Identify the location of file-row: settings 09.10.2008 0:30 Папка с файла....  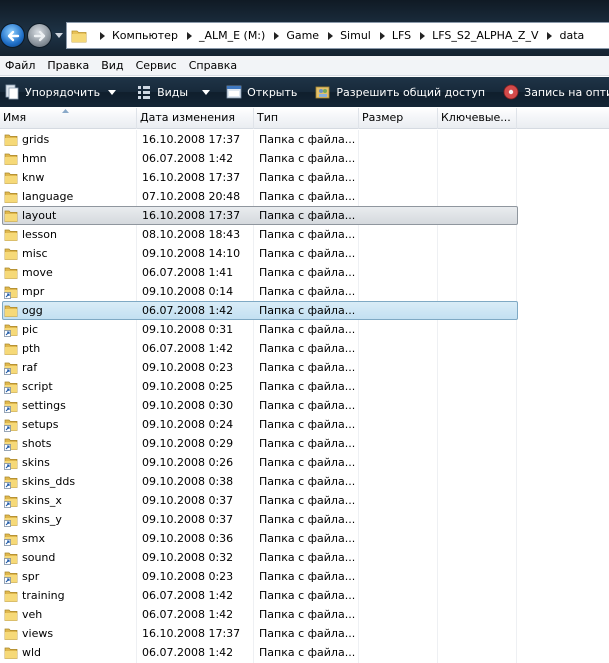
(304, 405).